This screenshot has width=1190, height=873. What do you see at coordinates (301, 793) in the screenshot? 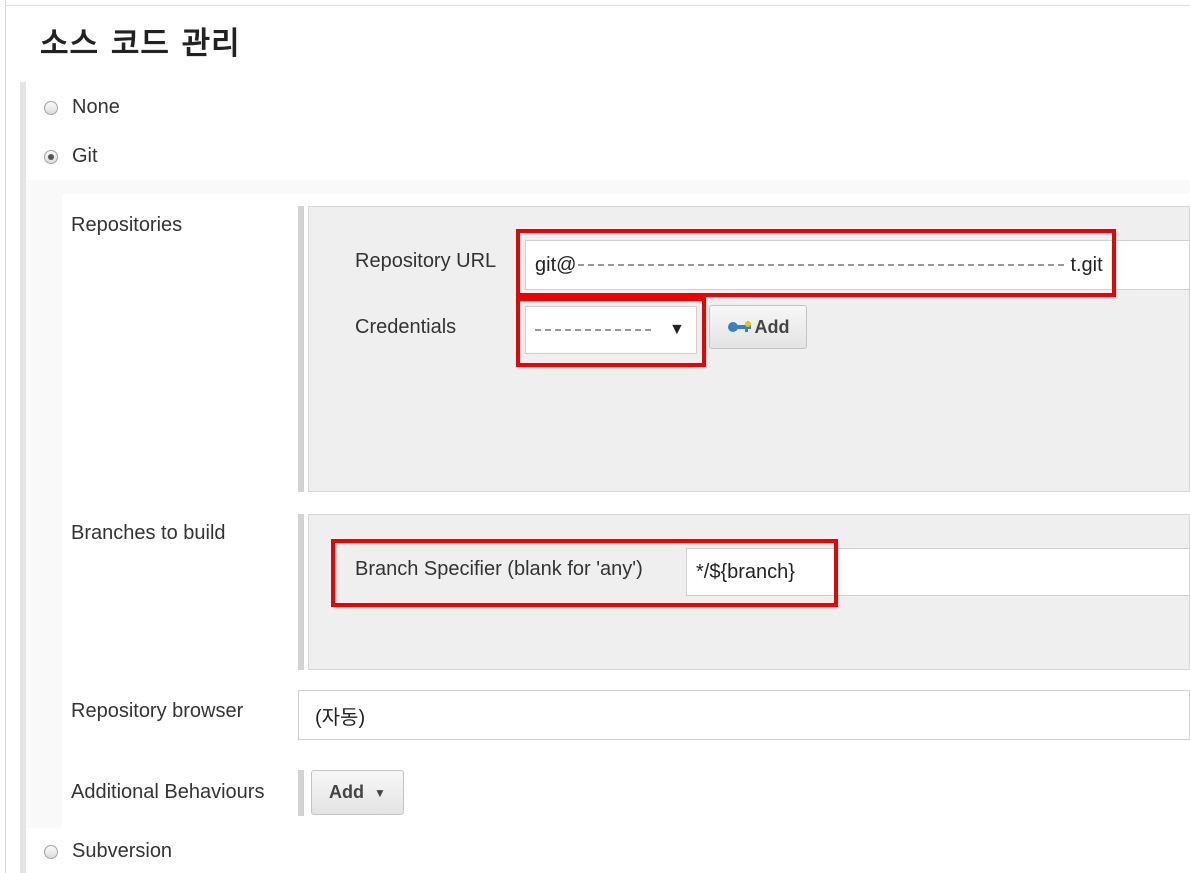
I see `additional-behaviours-bar` at bounding box center [301, 793].